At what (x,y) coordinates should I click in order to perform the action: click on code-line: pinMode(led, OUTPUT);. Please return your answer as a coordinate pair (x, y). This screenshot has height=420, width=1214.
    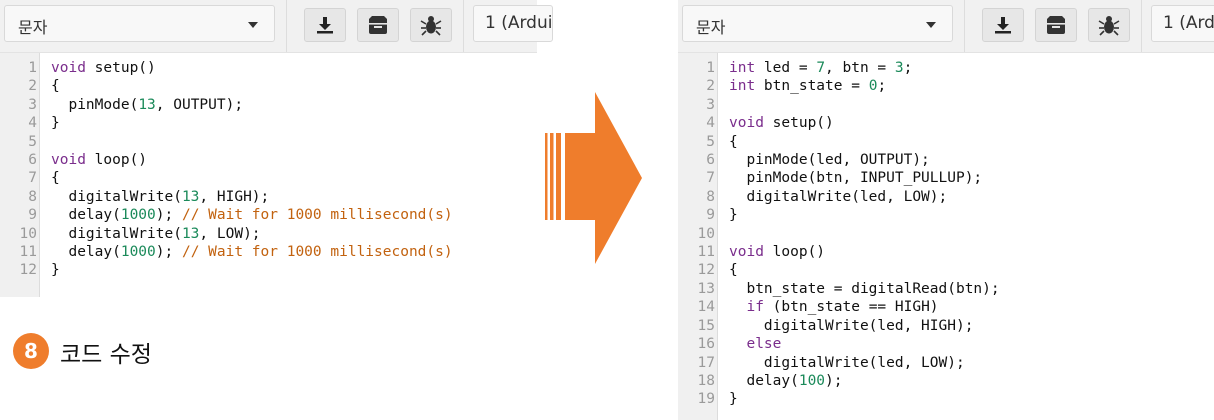
    Looking at the image, I should click on (864, 160).